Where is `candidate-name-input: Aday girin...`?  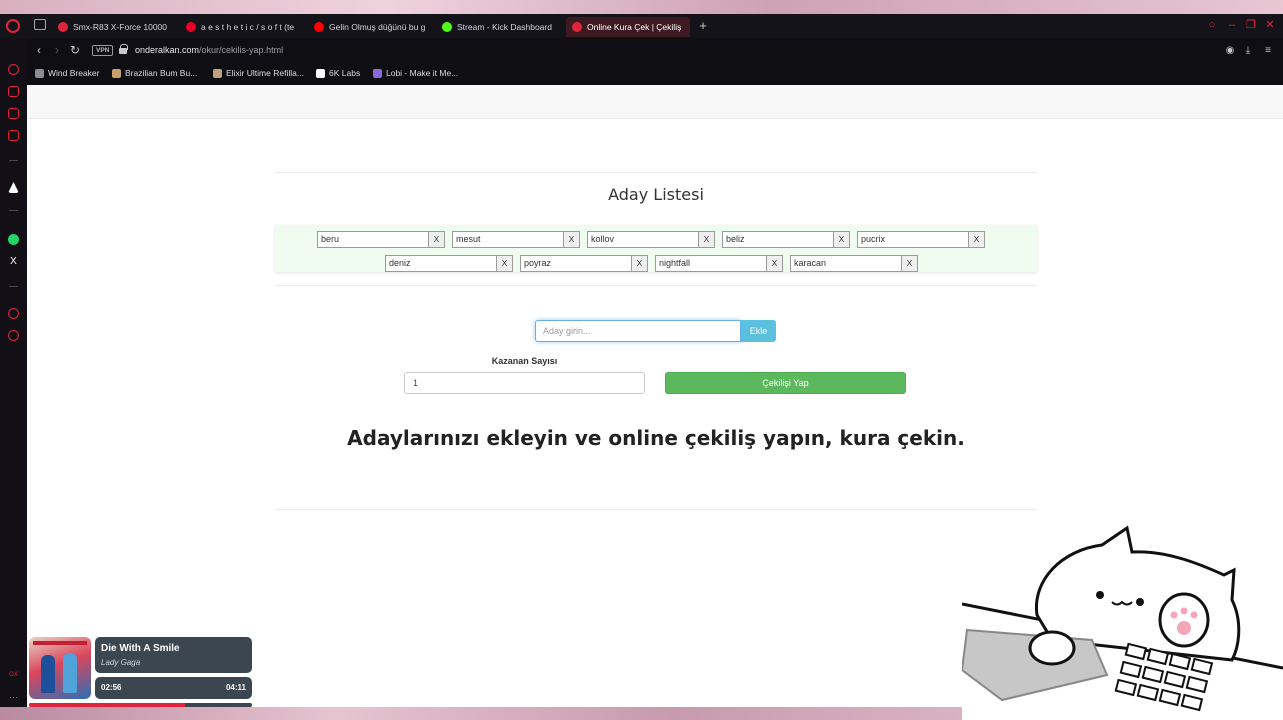 candidate-name-input: Aday girin... is located at coordinates (638, 331).